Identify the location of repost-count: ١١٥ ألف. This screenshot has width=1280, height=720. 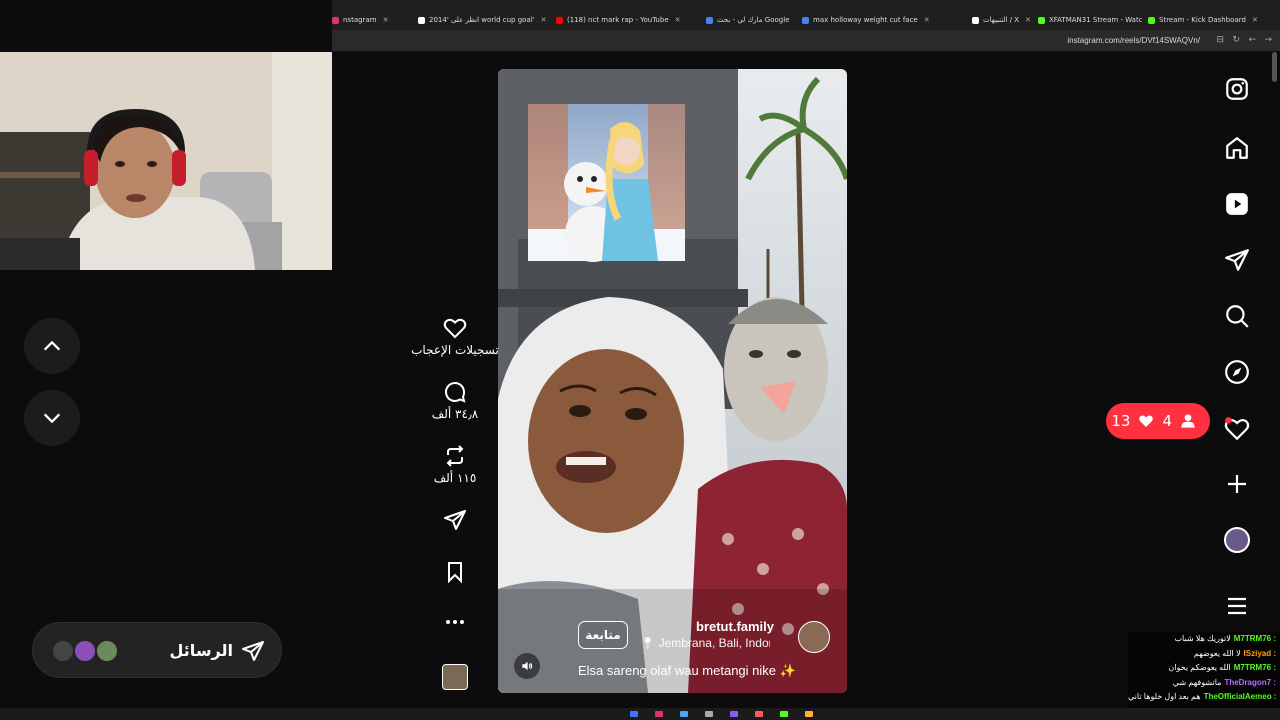
(455, 478).